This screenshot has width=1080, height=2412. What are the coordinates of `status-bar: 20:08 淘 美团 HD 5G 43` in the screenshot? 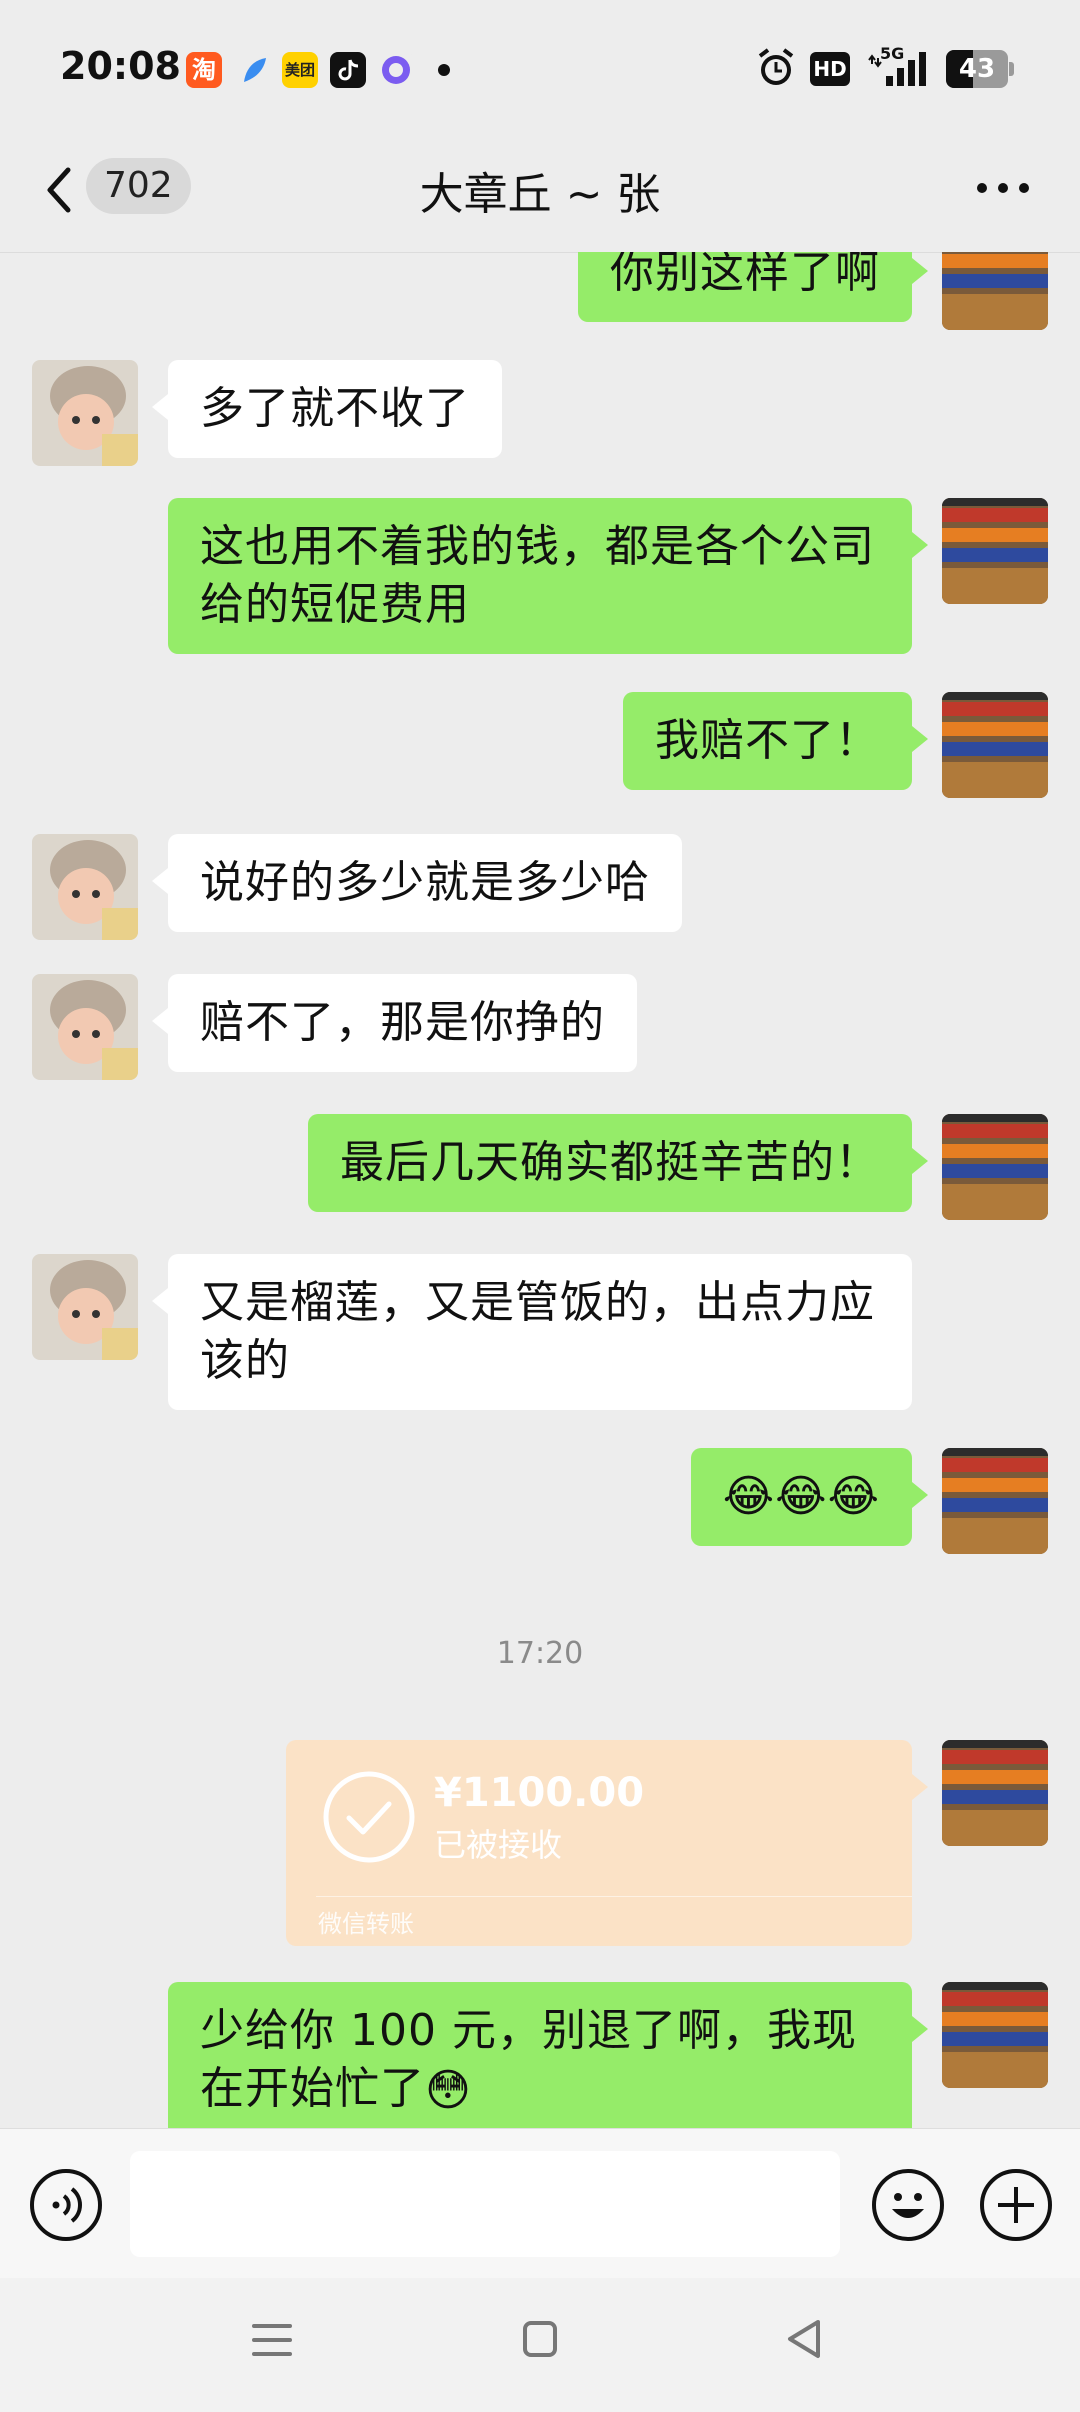 It's located at (540, 70).